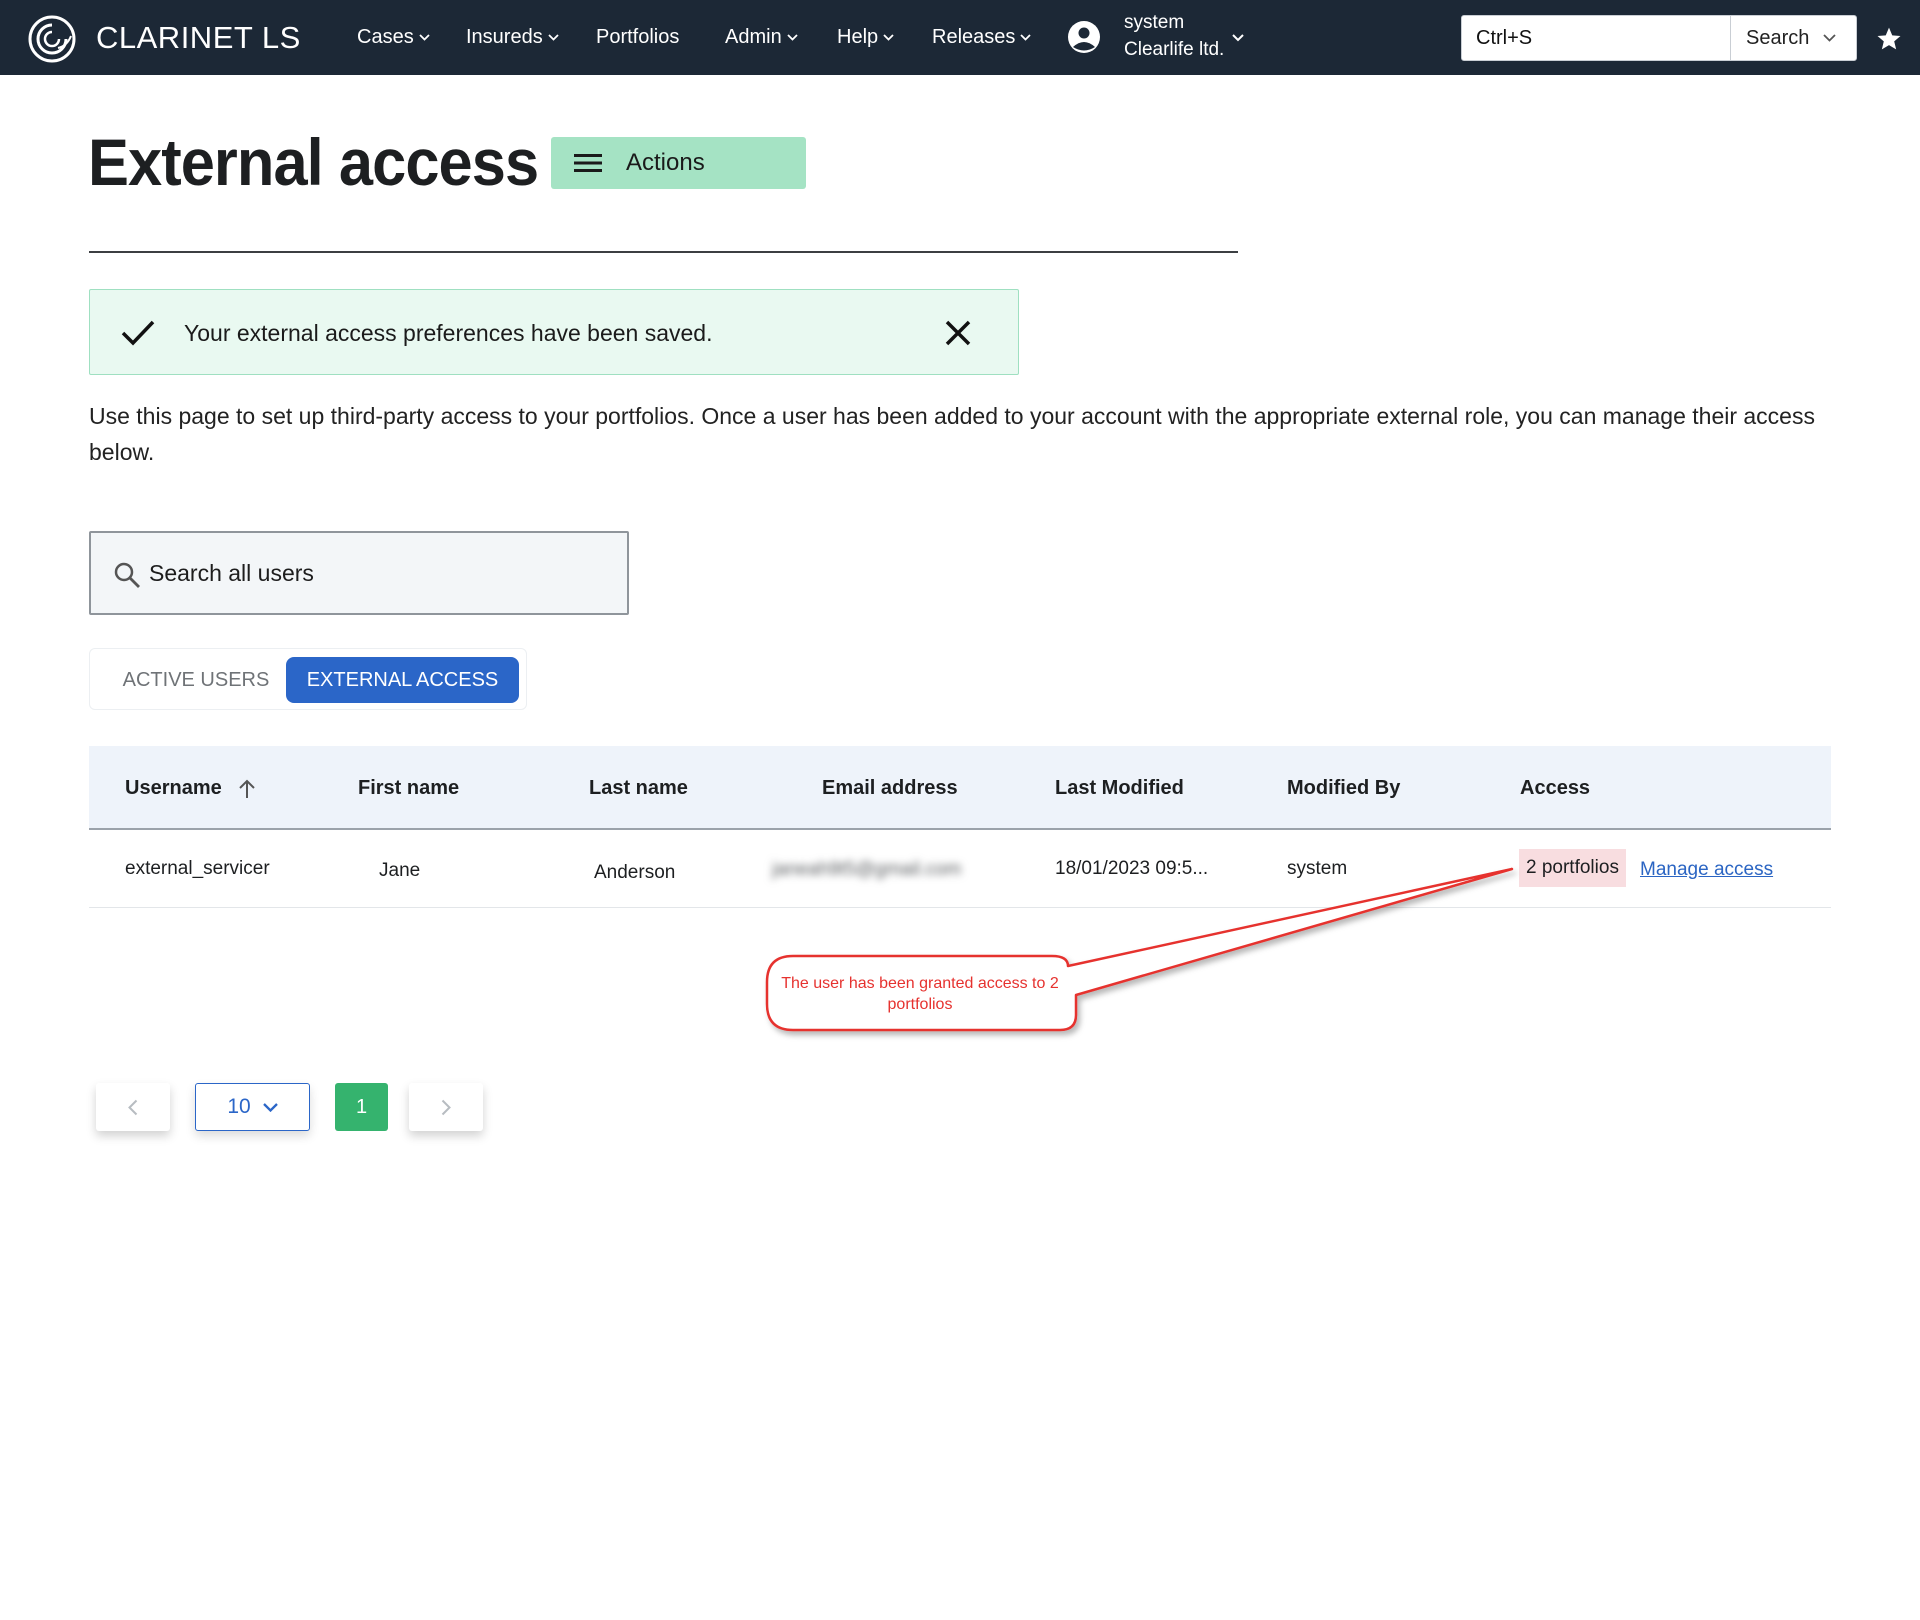 The height and width of the screenshot is (1620, 1920). What do you see at coordinates (197, 868) in the screenshot?
I see `cell-username: external_servicer` at bounding box center [197, 868].